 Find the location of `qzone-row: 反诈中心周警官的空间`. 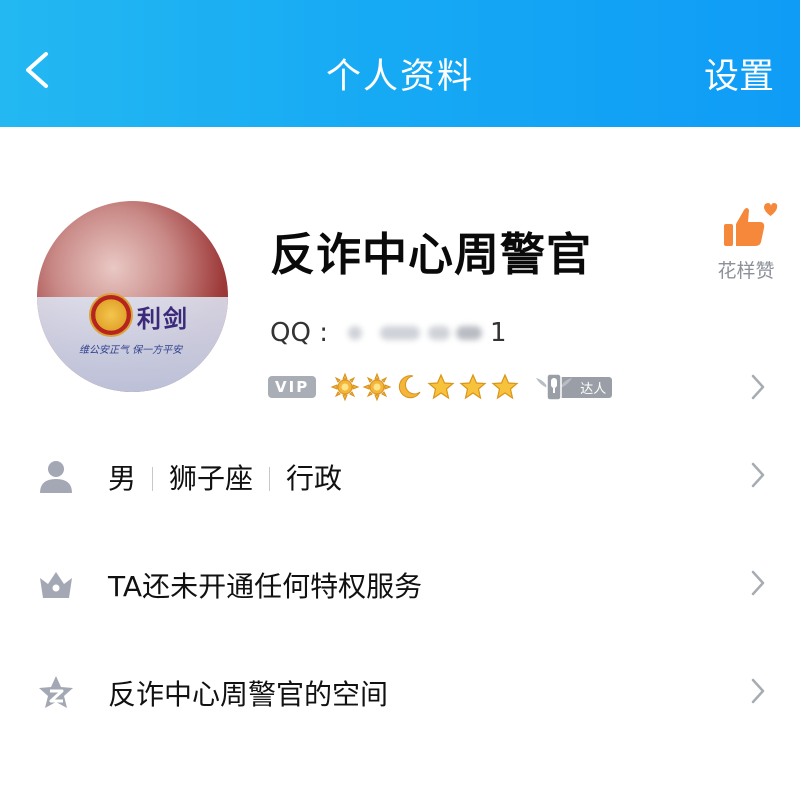

qzone-row: 反诈中心周警官的空间 is located at coordinates (400, 690).